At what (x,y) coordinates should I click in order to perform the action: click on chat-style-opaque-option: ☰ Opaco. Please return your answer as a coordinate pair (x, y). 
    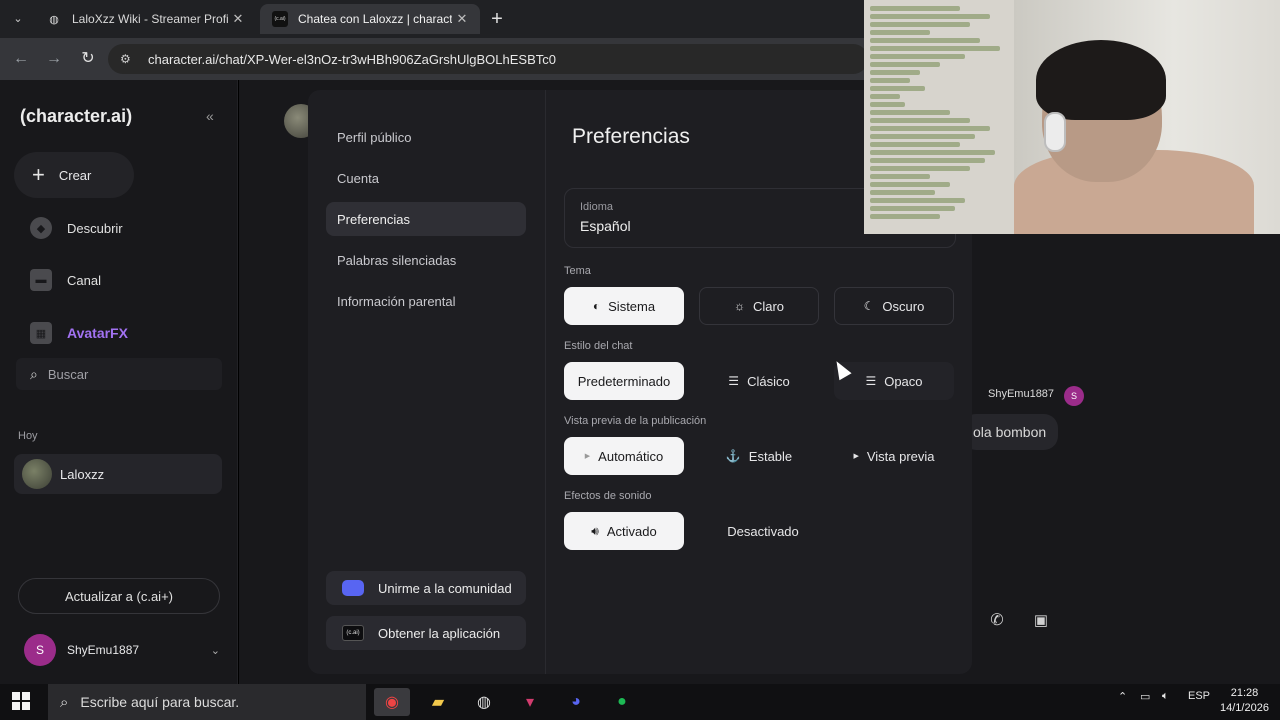
    Looking at the image, I should click on (894, 381).